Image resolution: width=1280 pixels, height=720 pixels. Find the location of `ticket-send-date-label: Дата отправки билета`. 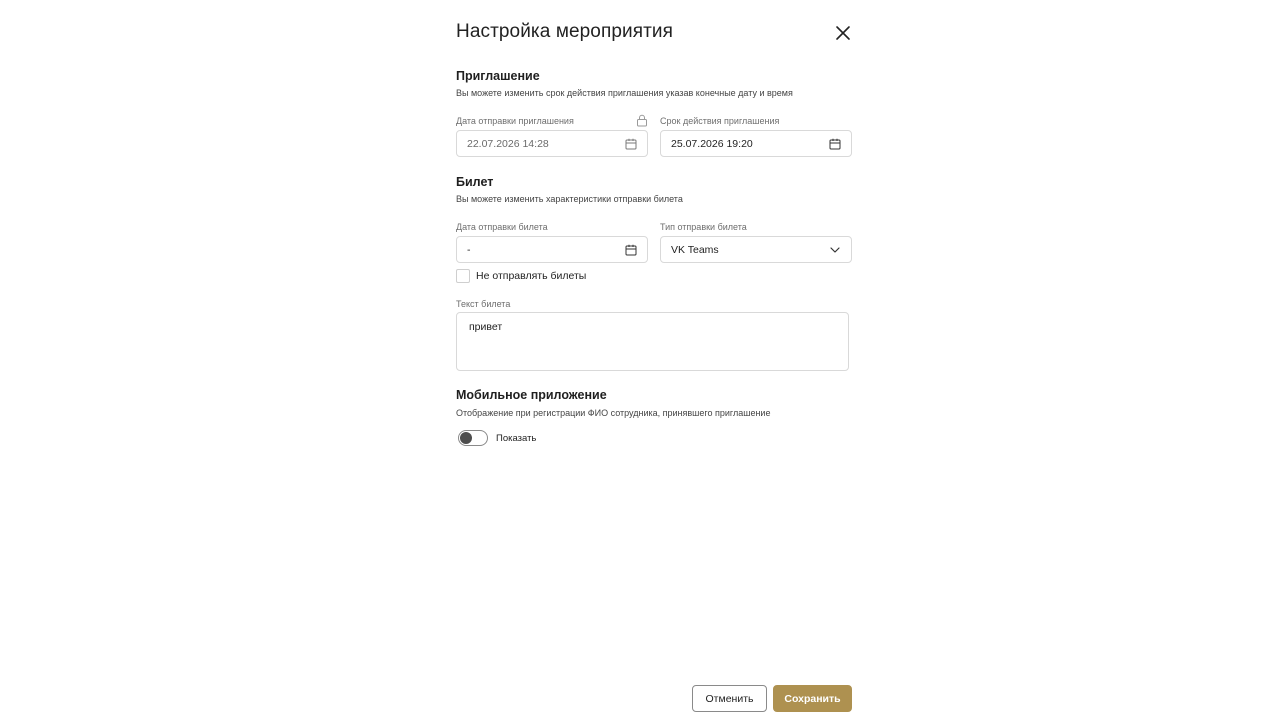

ticket-send-date-label: Дата отправки билета is located at coordinates (502, 227).